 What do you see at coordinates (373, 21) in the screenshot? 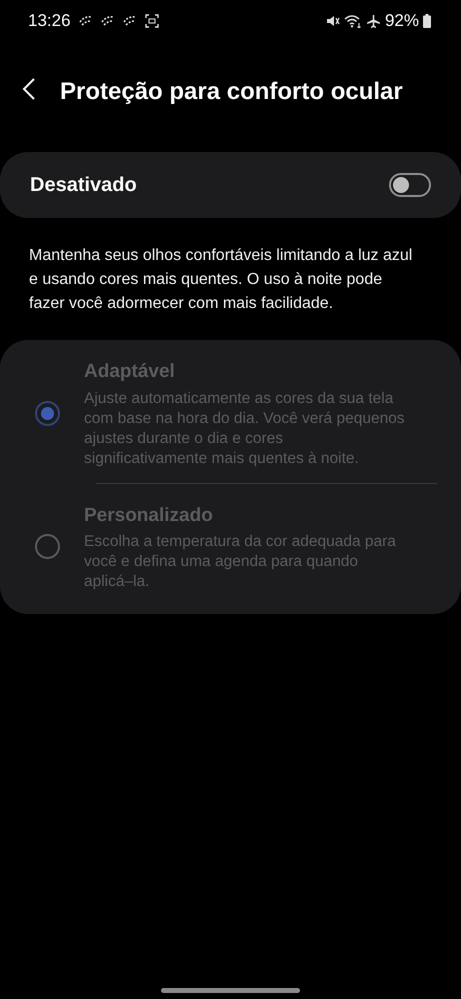
I see `airplane-icon` at bounding box center [373, 21].